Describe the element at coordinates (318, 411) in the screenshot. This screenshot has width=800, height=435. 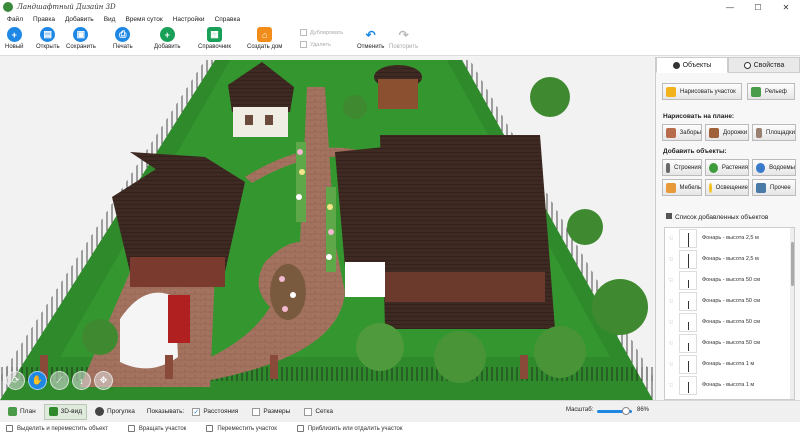
I see `grid-checkbox: Сетка` at that location.